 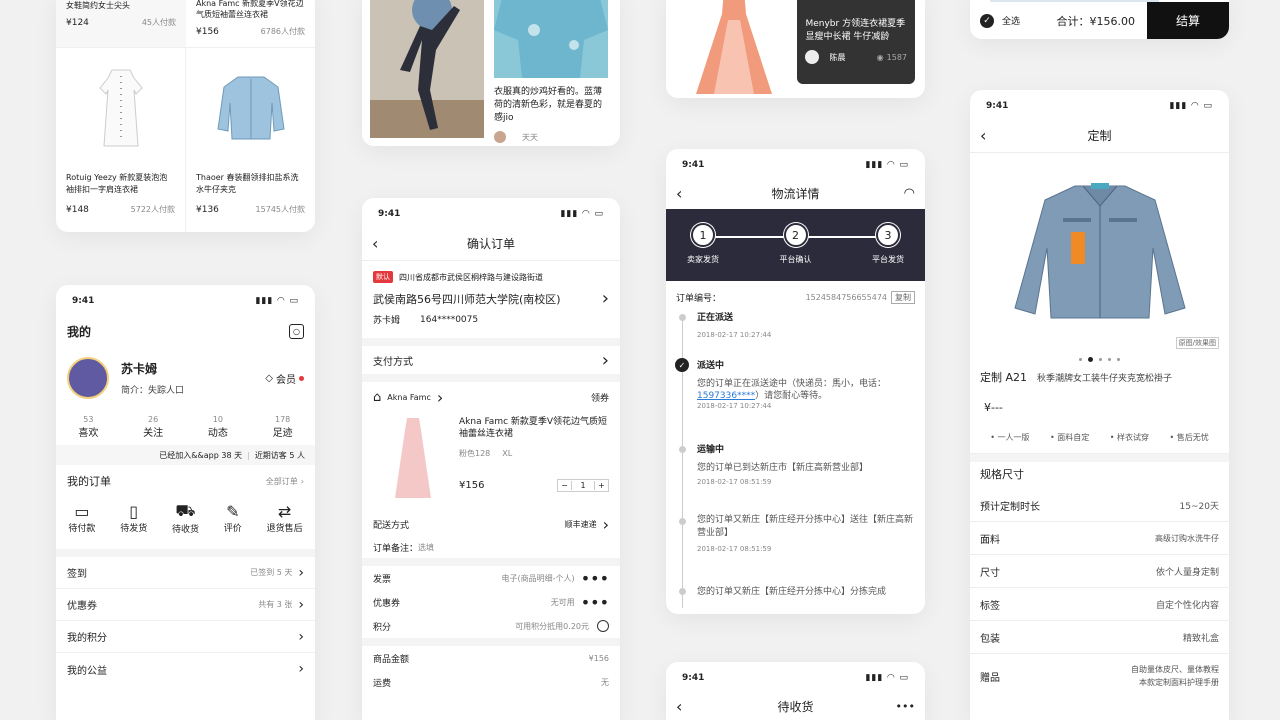 What do you see at coordinates (427, 69) in the screenshot?
I see `feed-photo-yoga` at bounding box center [427, 69].